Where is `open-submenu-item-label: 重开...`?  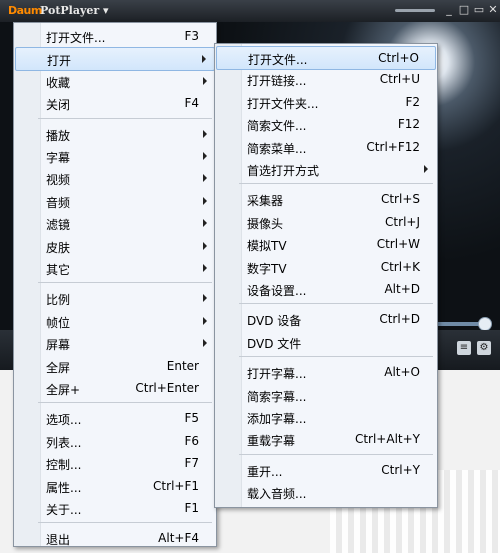 open-submenu-item-label: 重开... is located at coordinates (265, 471).